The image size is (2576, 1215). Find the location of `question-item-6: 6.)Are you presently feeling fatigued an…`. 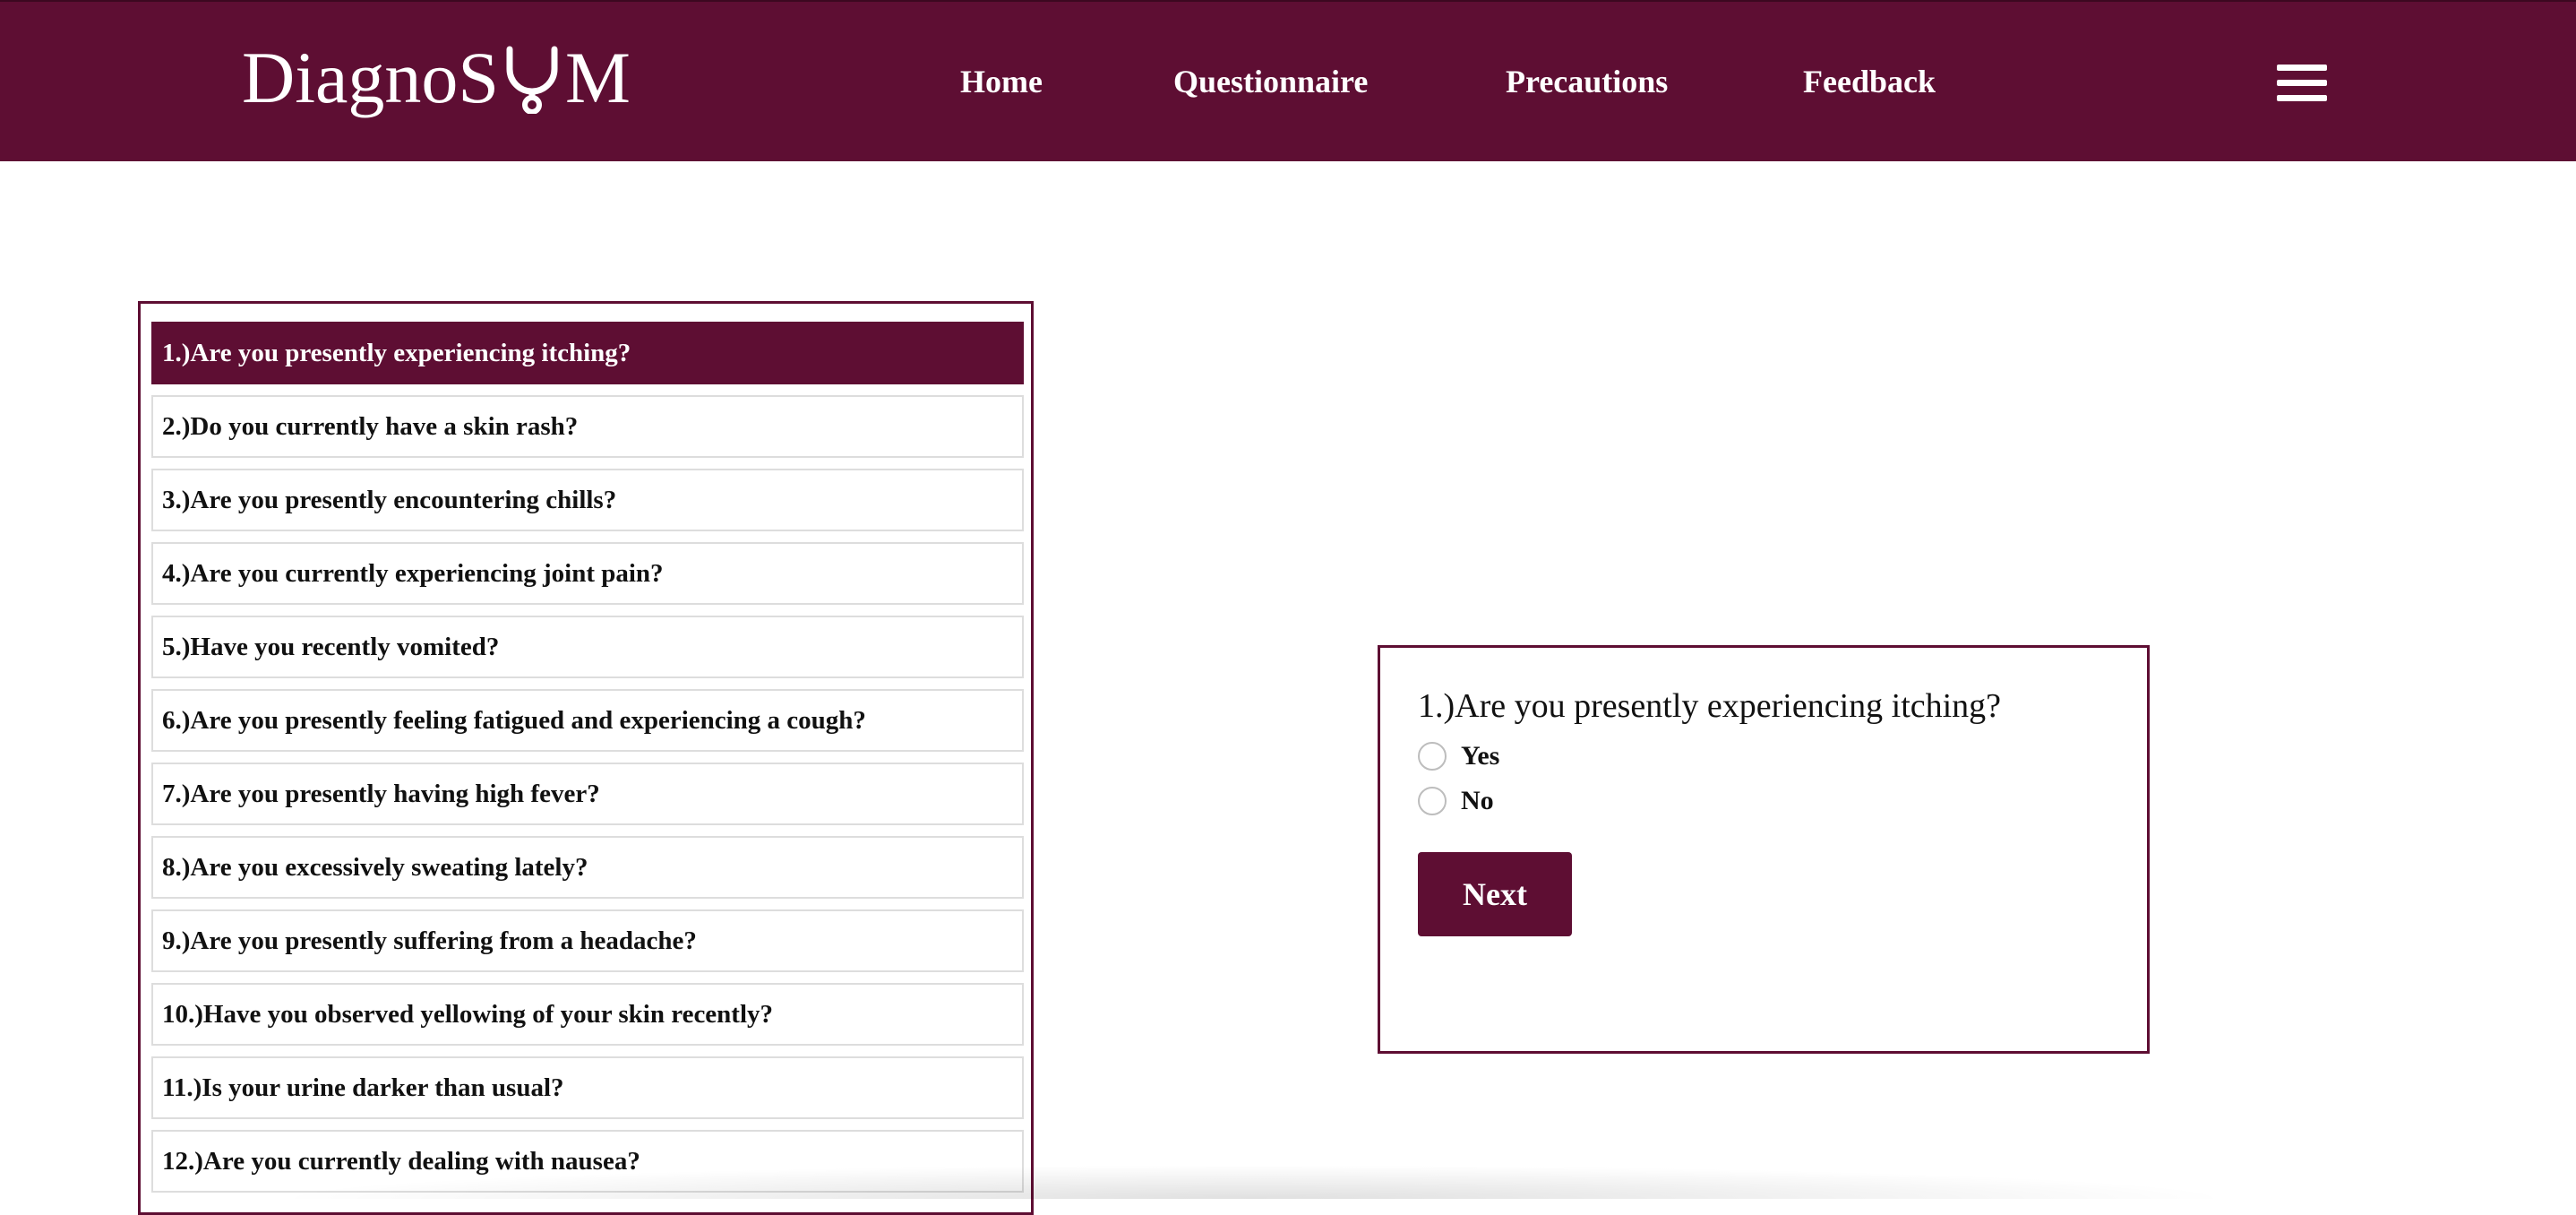

question-item-6: 6.)Are you presently feeling fatigued an… is located at coordinates (587, 720).